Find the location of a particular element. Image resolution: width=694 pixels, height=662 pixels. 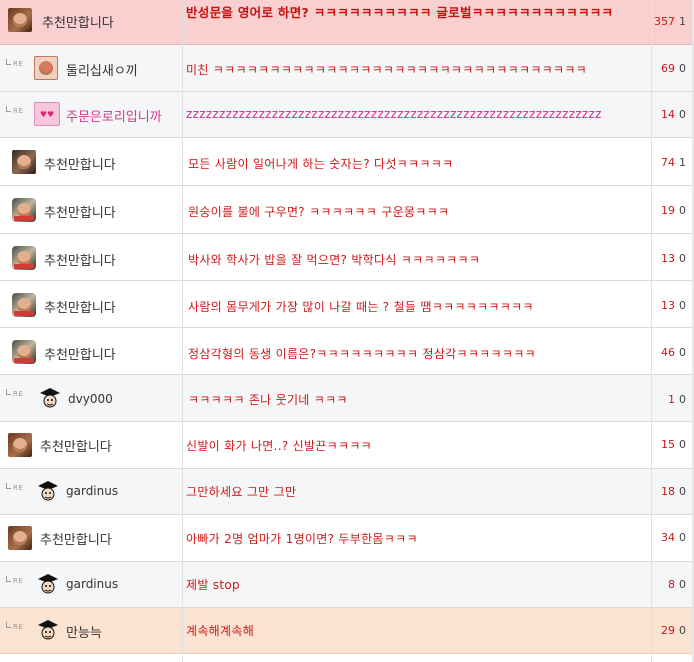

author-nickname: 주문은로리입니까 is located at coordinates (114, 115).